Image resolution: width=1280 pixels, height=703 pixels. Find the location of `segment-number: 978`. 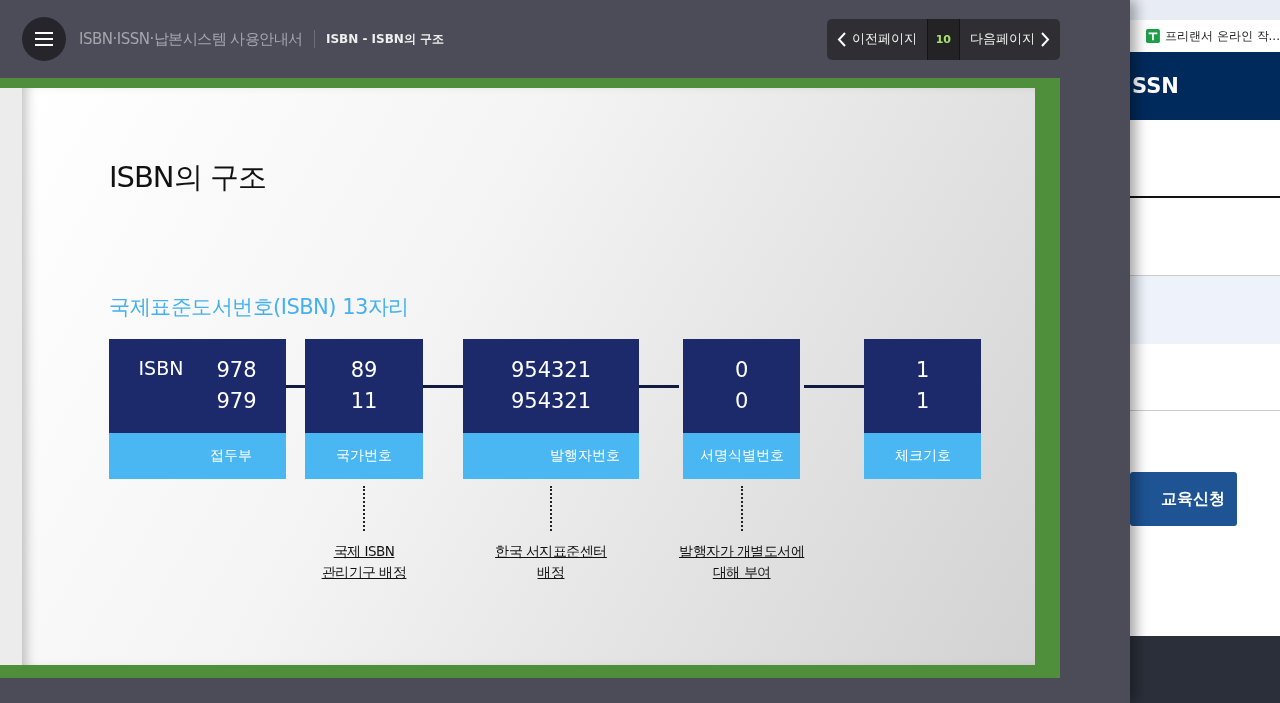

segment-number: 978 is located at coordinates (236, 370).